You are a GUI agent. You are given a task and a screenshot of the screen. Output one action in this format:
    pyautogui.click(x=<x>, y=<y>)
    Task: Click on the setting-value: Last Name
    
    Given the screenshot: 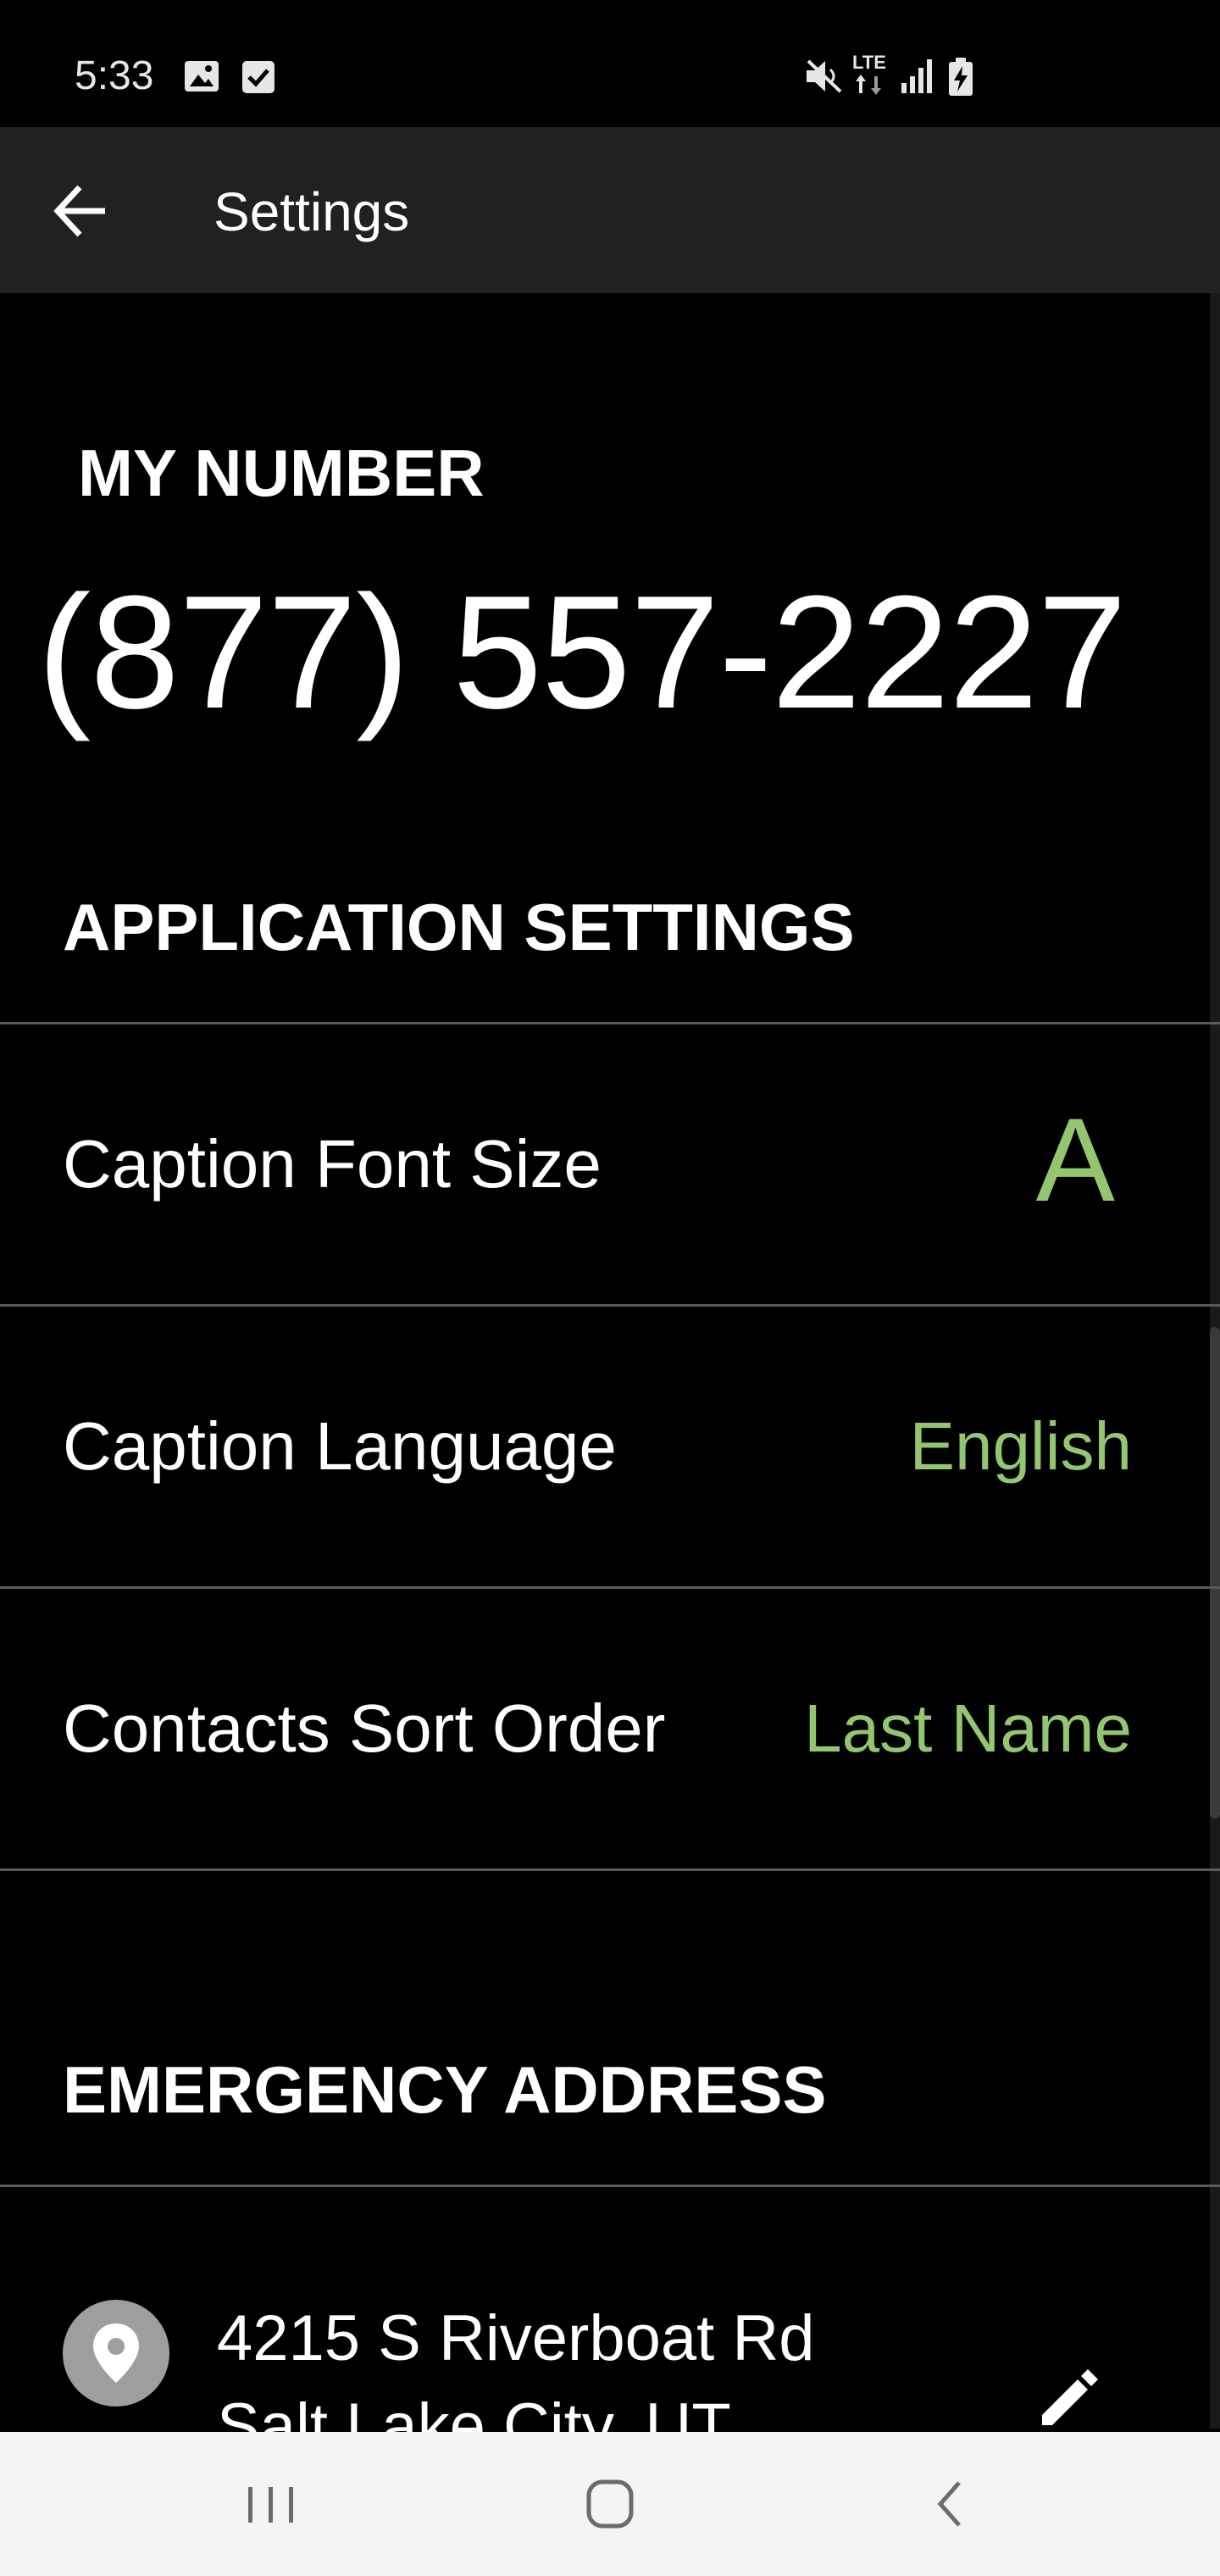 What is the action you would take?
    pyautogui.click(x=968, y=1728)
    